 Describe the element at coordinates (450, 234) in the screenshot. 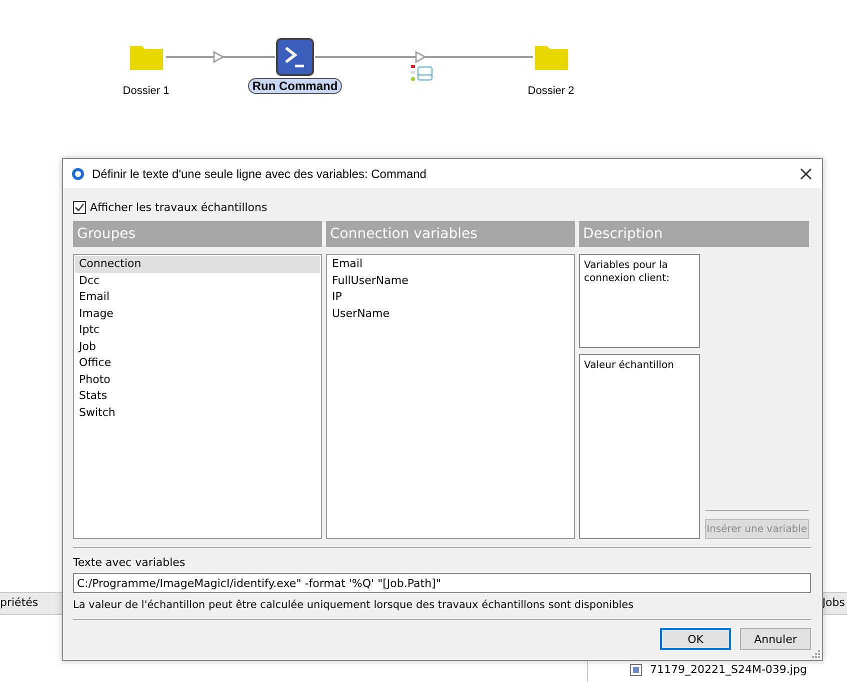

I see `column-header: Connection variables` at that location.